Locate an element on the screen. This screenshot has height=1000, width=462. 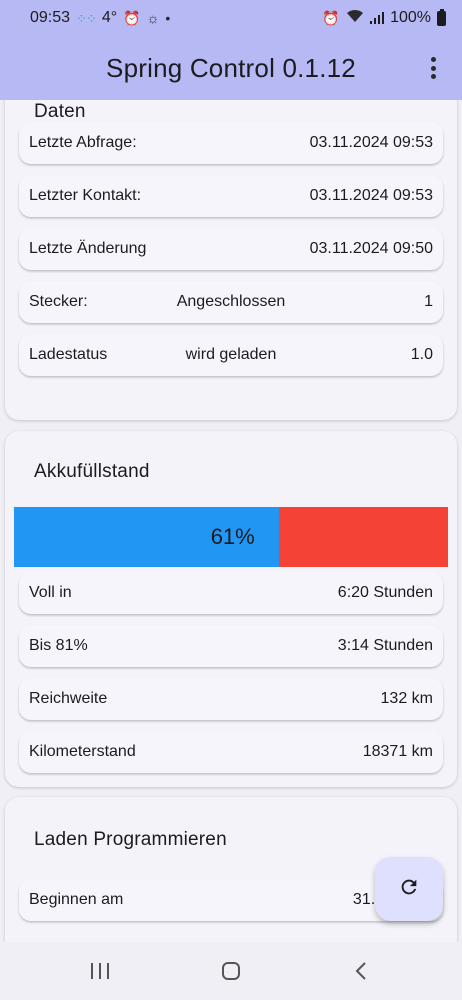
more-vert-icon is located at coordinates (433, 68).